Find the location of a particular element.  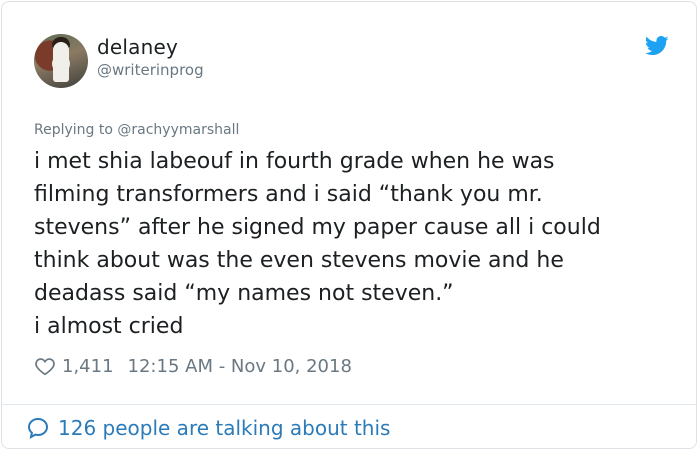

heart-icon is located at coordinates (45, 366).